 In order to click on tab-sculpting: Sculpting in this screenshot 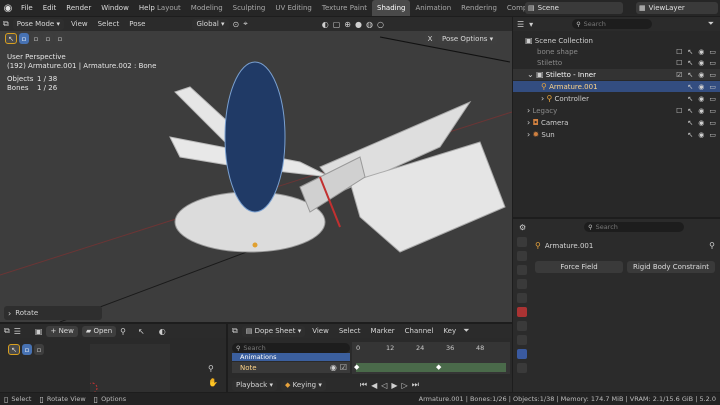, I will do `click(249, 8)`.